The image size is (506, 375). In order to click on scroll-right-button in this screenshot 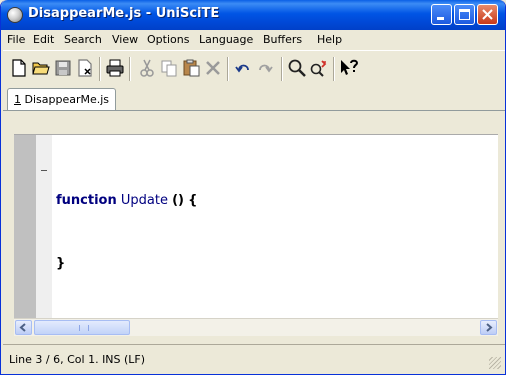, I will do `click(488, 327)`.